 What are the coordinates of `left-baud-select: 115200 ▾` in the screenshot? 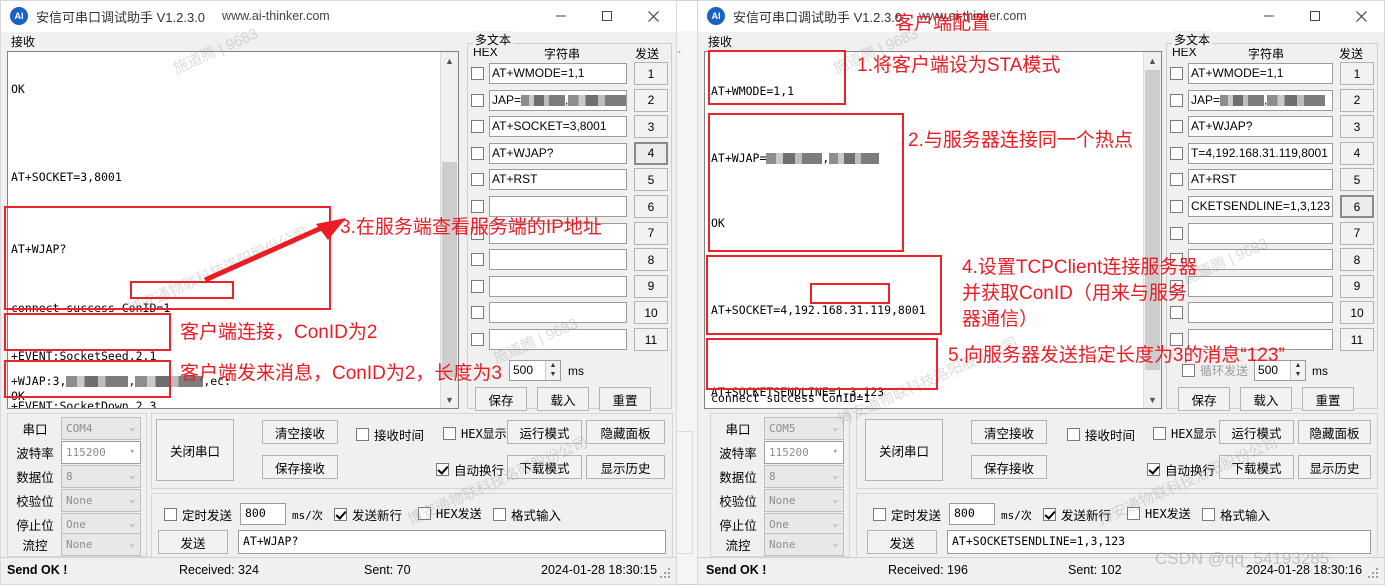 It's located at (101, 452).